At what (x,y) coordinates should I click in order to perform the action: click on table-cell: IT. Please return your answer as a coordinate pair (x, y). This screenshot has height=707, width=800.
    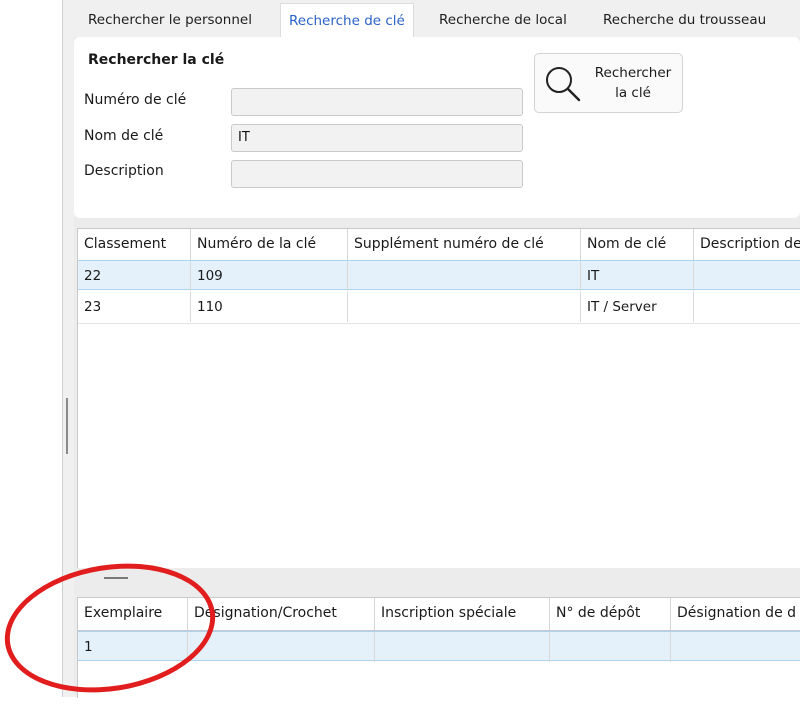
    Looking at the image, I should click on (637, 276).